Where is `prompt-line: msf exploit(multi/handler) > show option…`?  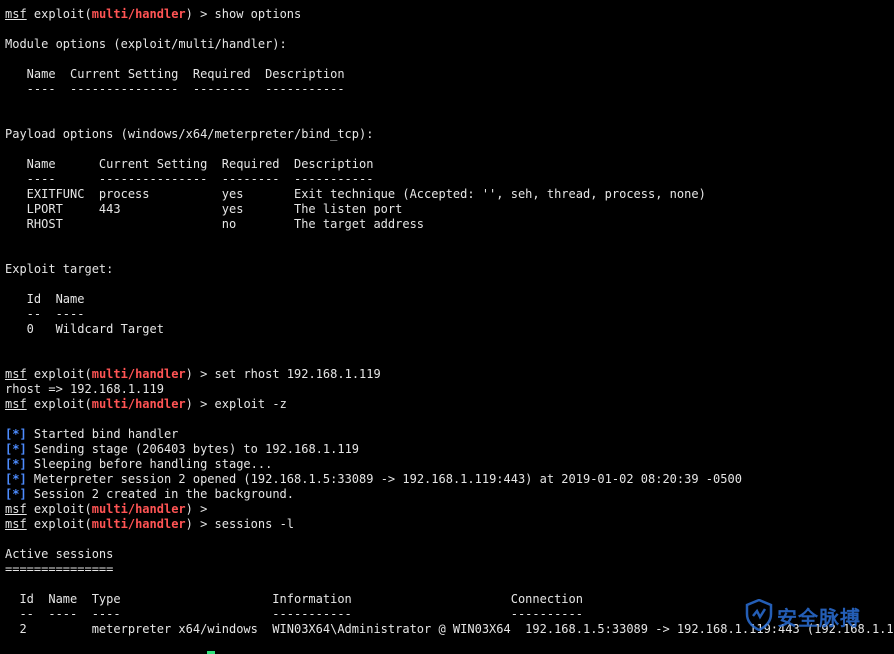 prompt-line: msf exploit(multi/handler) > show option… is located at coordinates (447, 14).